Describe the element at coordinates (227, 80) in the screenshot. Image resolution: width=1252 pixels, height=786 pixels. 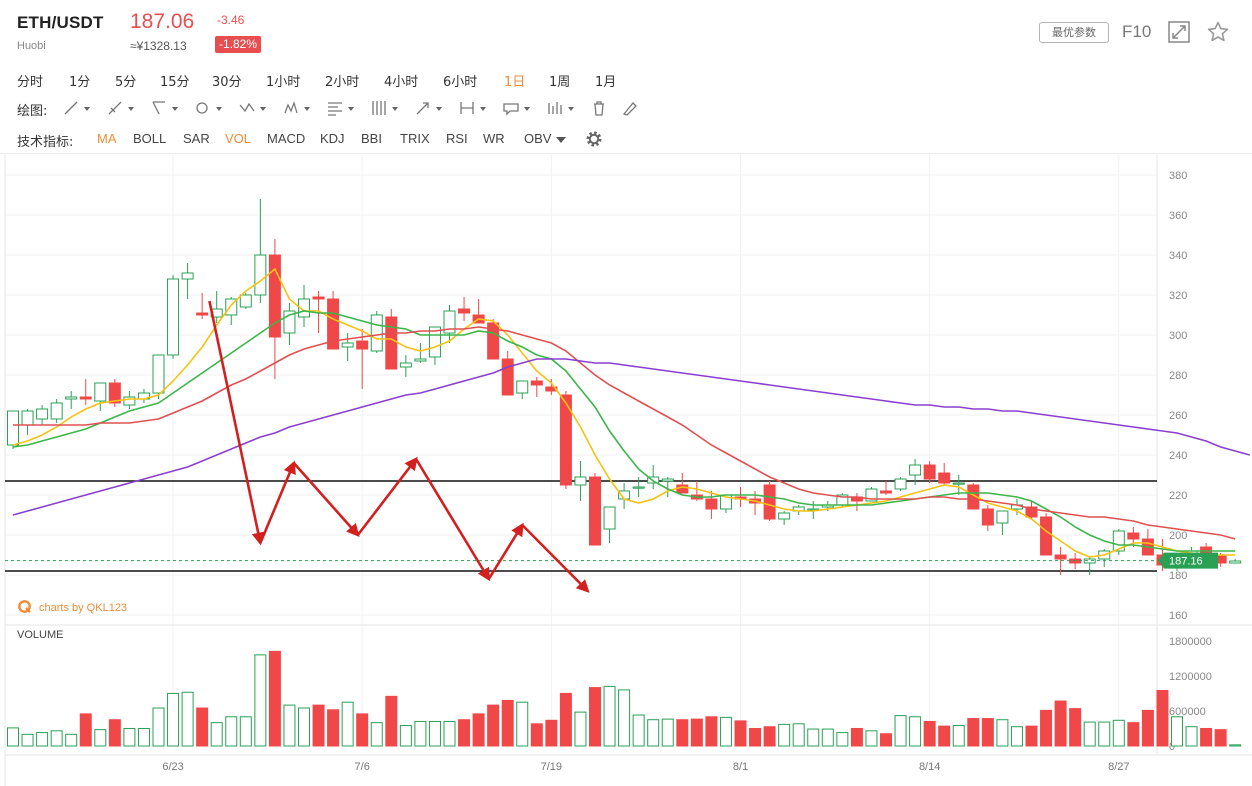
I see `period-tab: 30分` at that location.